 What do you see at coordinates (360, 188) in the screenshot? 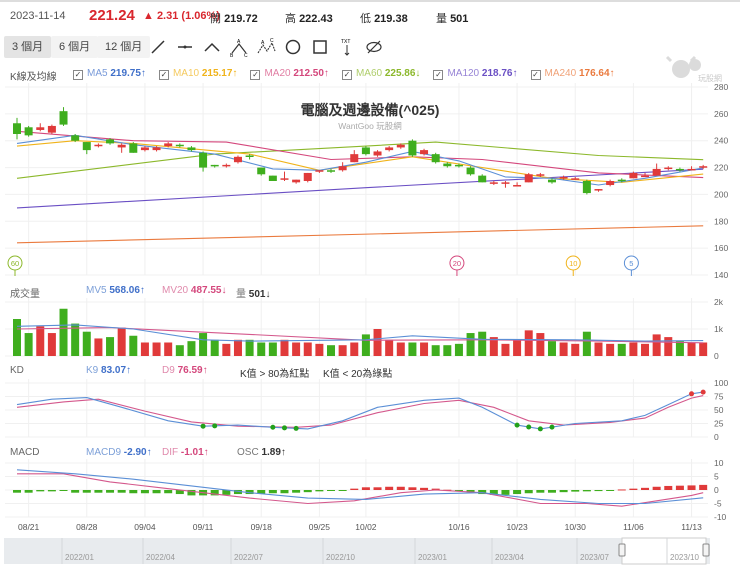
I see `ma120-line` at bounding box center [360, 188].